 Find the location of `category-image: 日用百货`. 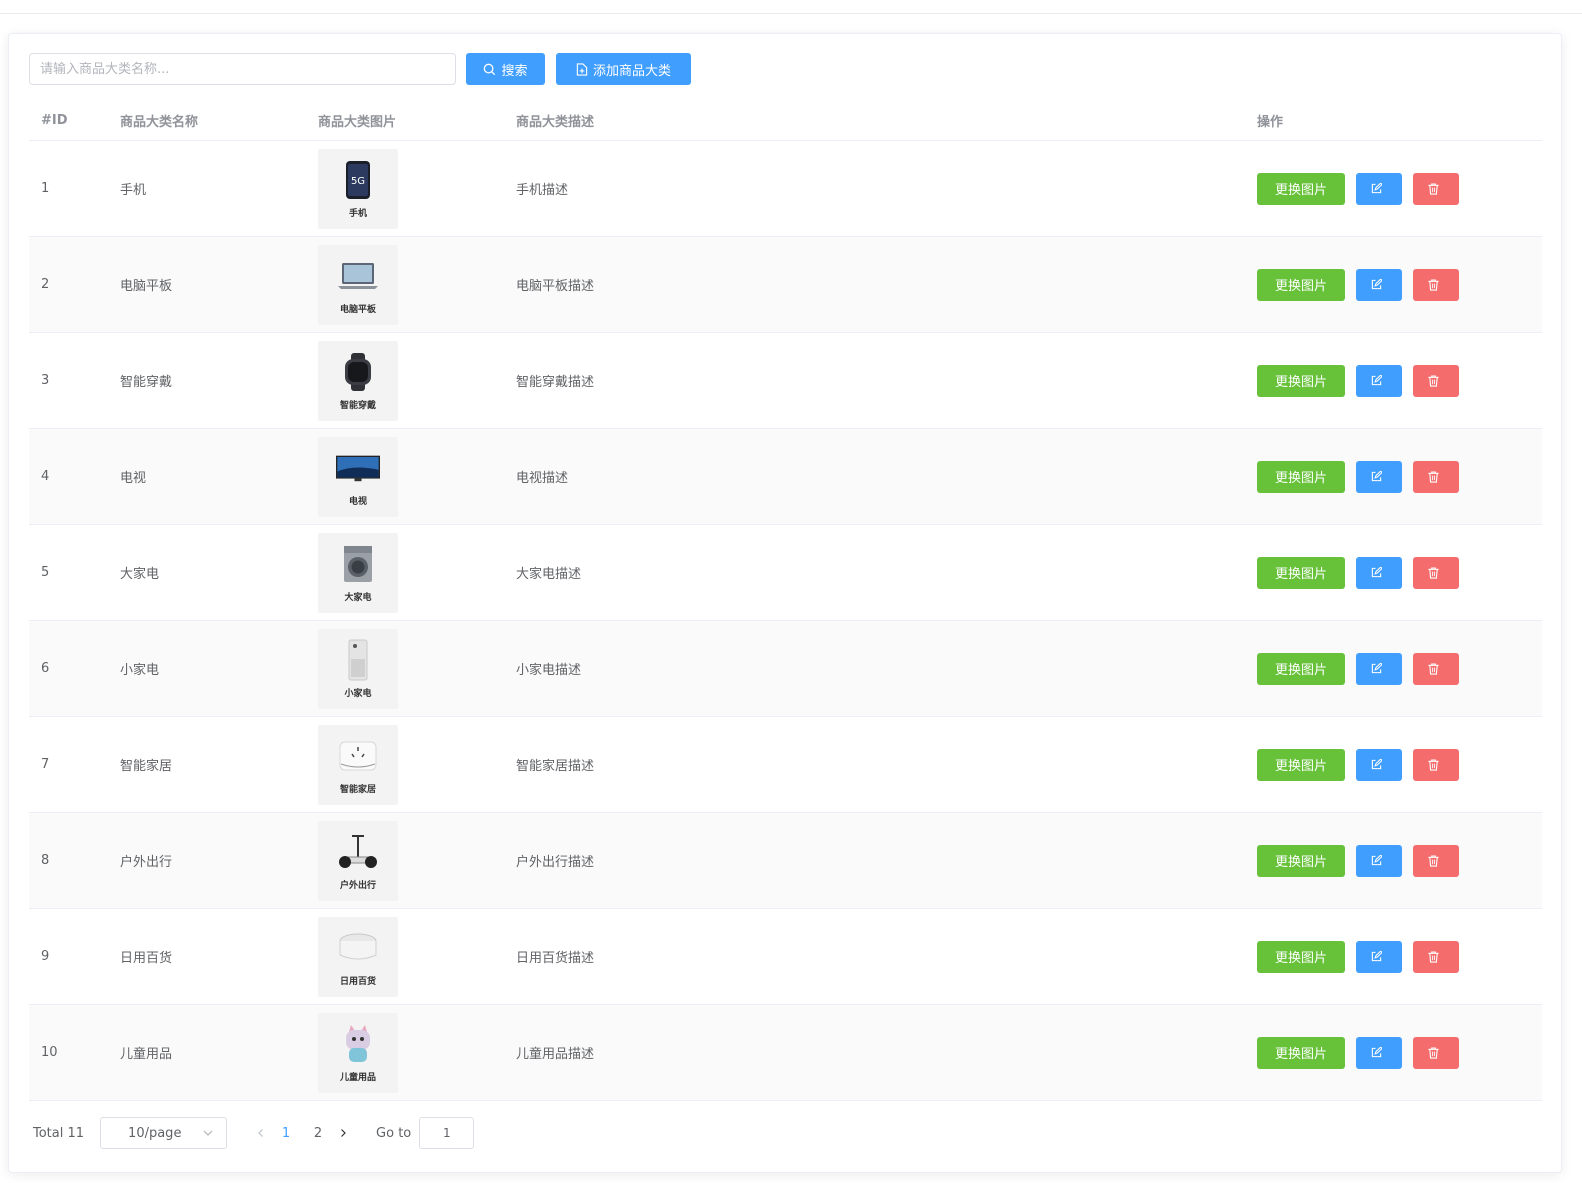

category-image: 日用百货 is located at coordinates (358, 956).